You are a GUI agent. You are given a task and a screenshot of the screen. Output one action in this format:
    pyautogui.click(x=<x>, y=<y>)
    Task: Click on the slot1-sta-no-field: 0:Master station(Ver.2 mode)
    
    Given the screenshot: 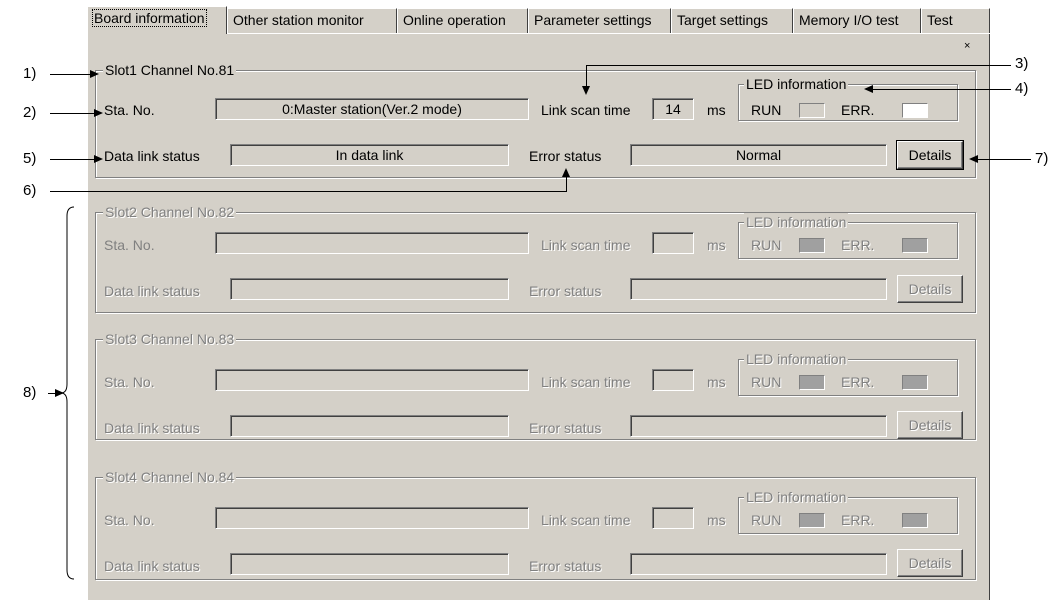 What is the action you would take?
    pyautogui.click(x=372, y=109)
    